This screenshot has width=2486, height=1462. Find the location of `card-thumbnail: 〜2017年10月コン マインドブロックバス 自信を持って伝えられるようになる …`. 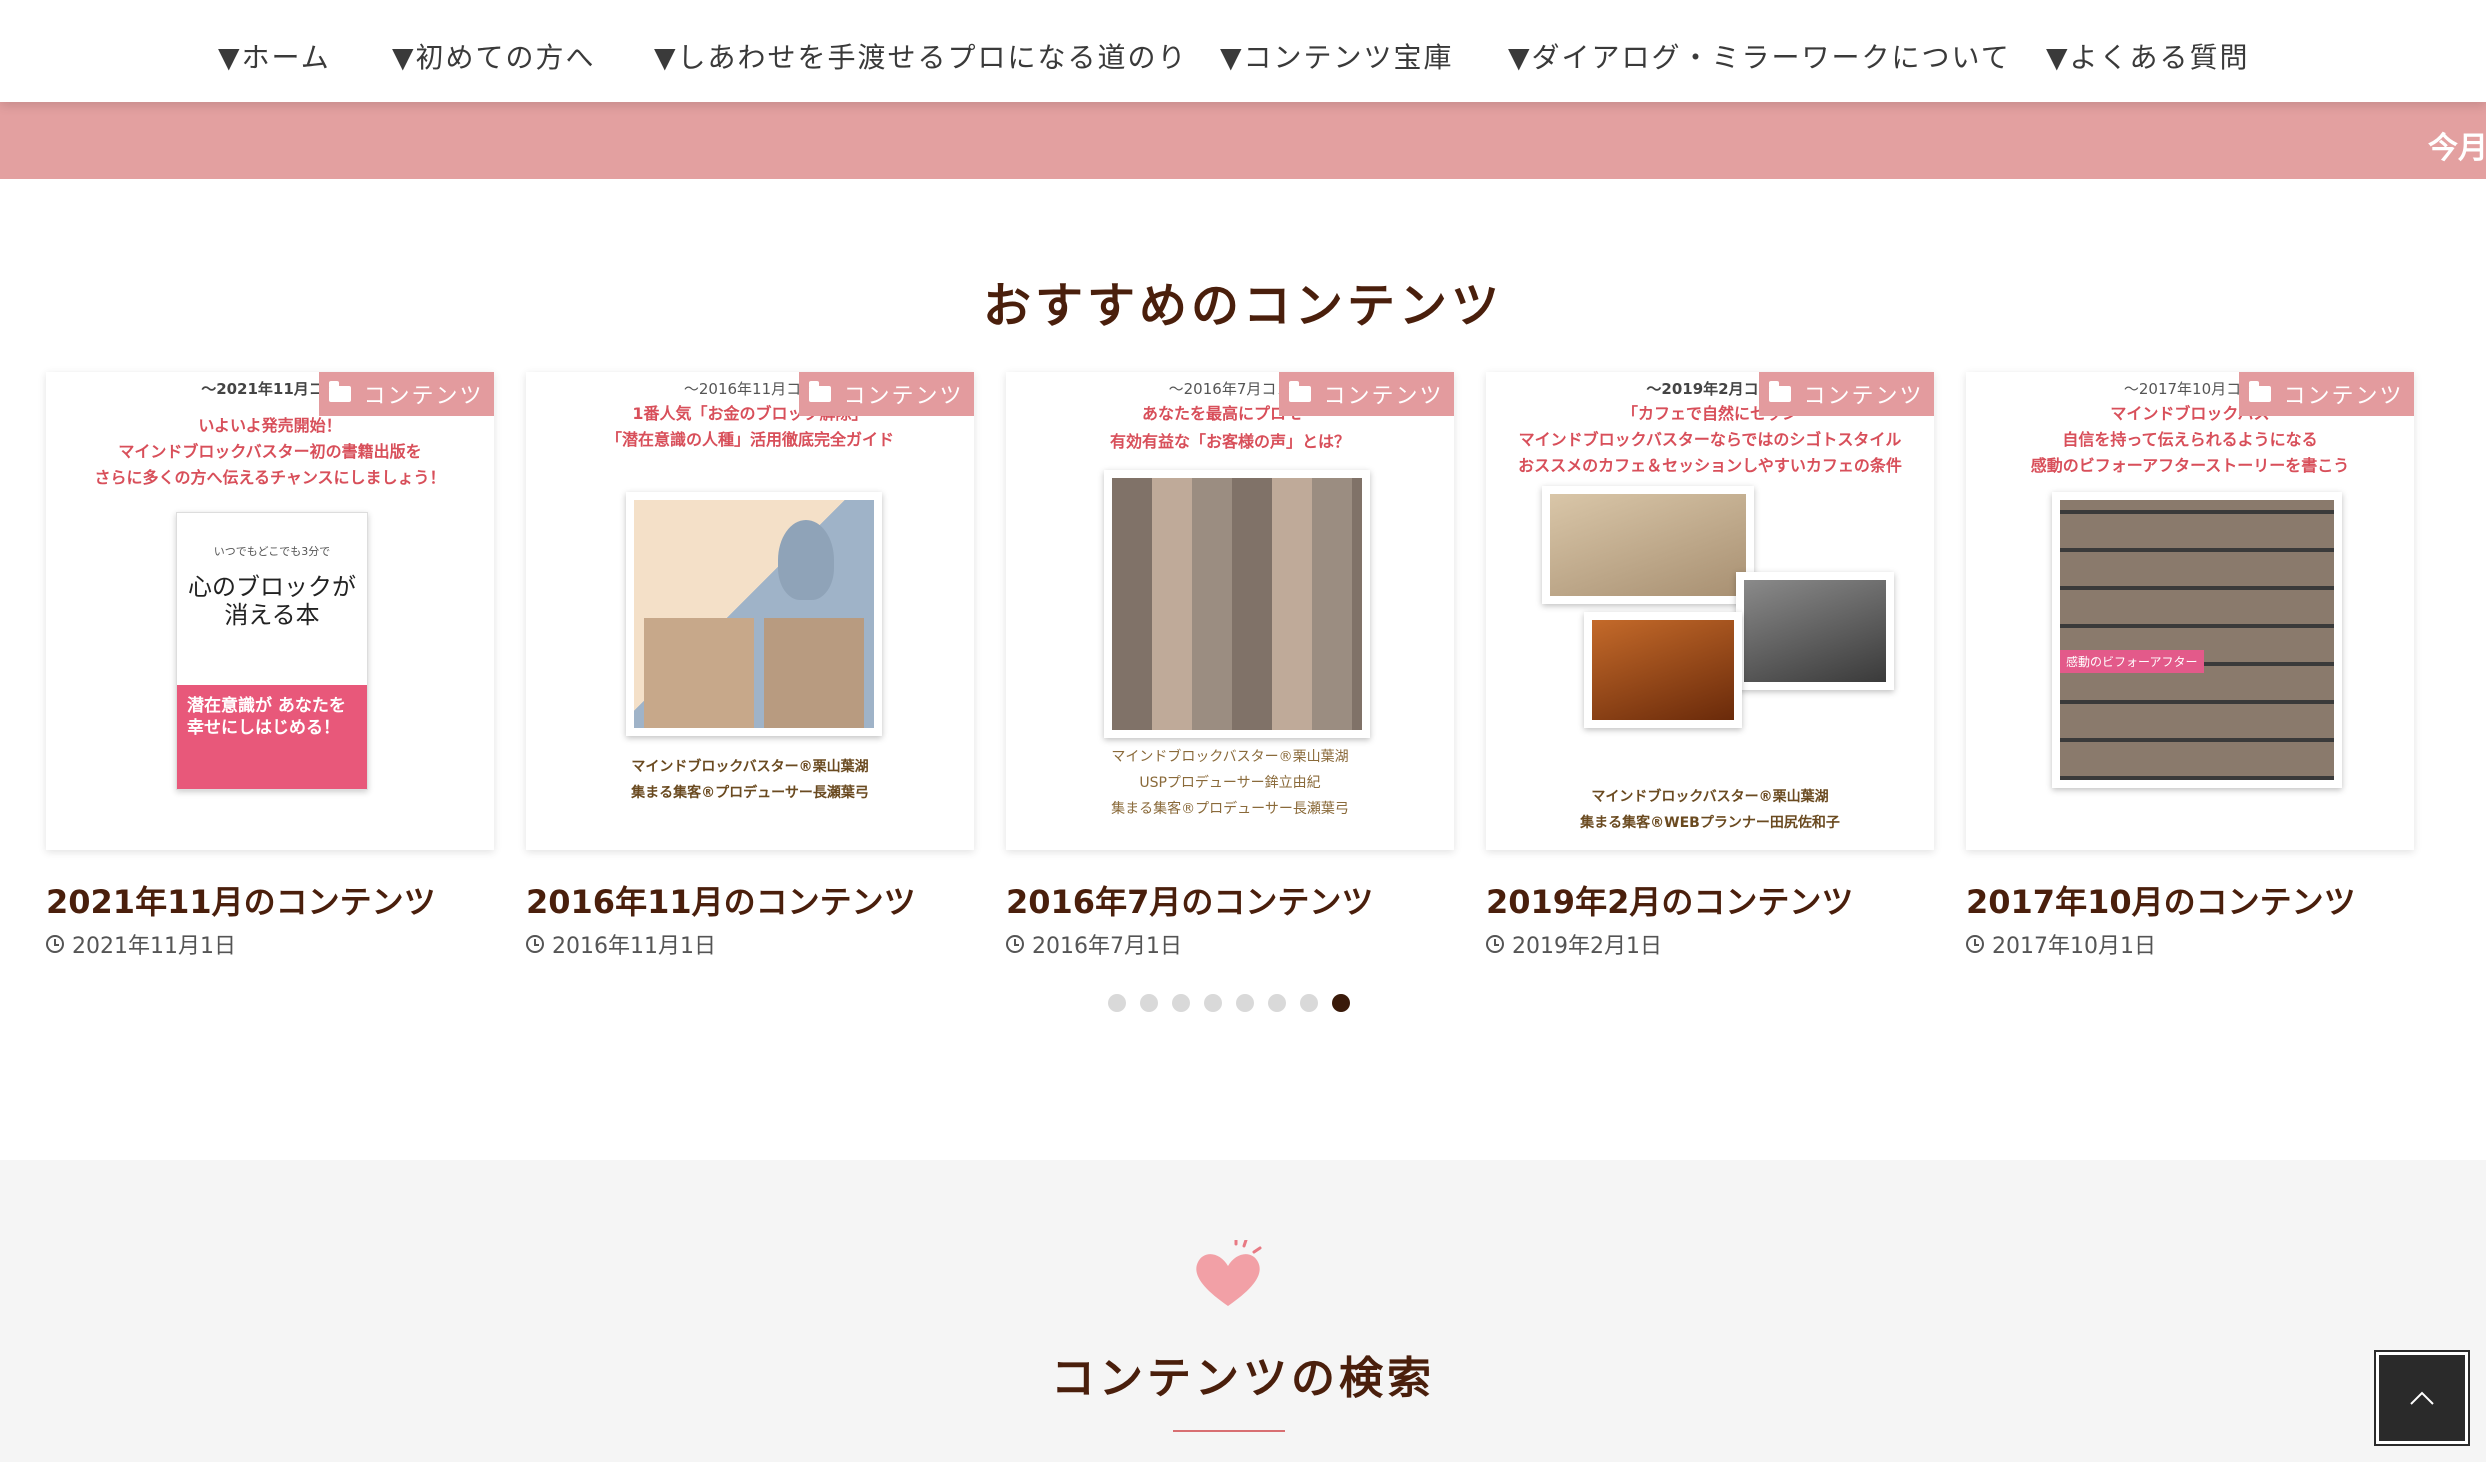

card-thumbnail: 〜2017年10月コン マインドブロックバス 自信を持って伝えられるようになる … is located at coordinates (2190, 611).